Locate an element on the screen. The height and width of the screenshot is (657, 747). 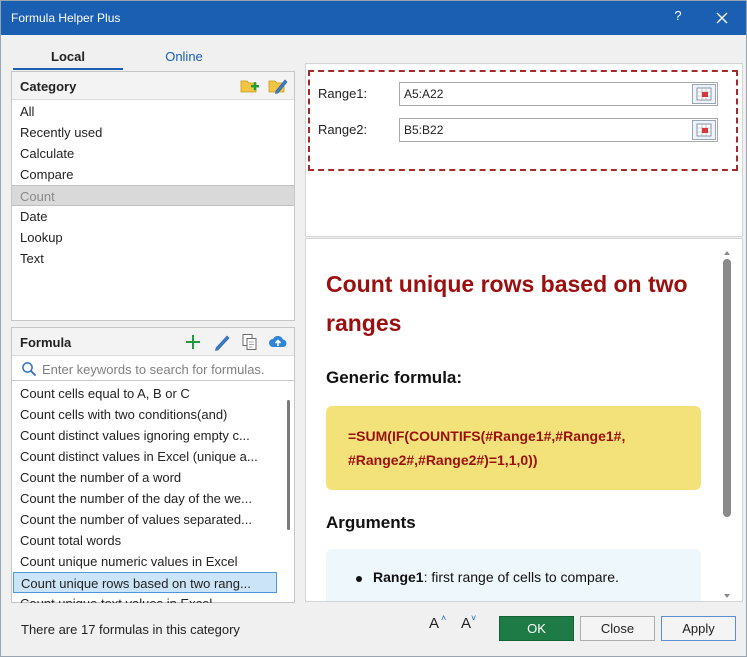
category-item-count: Count is located at coordinates (153, 195).